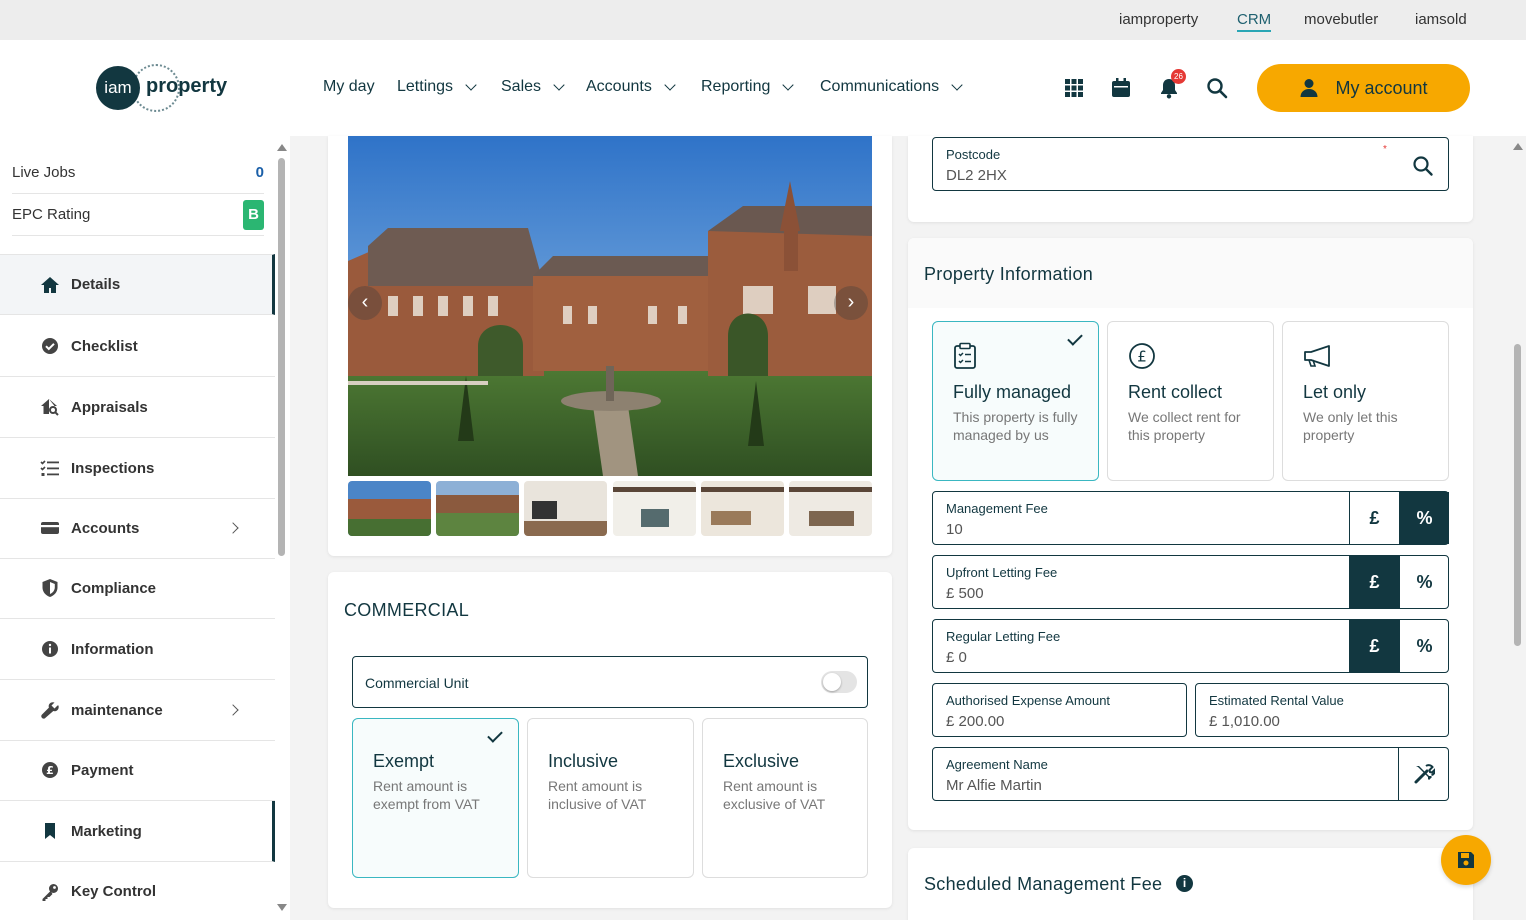 This screenshot has height=920, width=1526. I want to click on home-icon, so click(50, 284).